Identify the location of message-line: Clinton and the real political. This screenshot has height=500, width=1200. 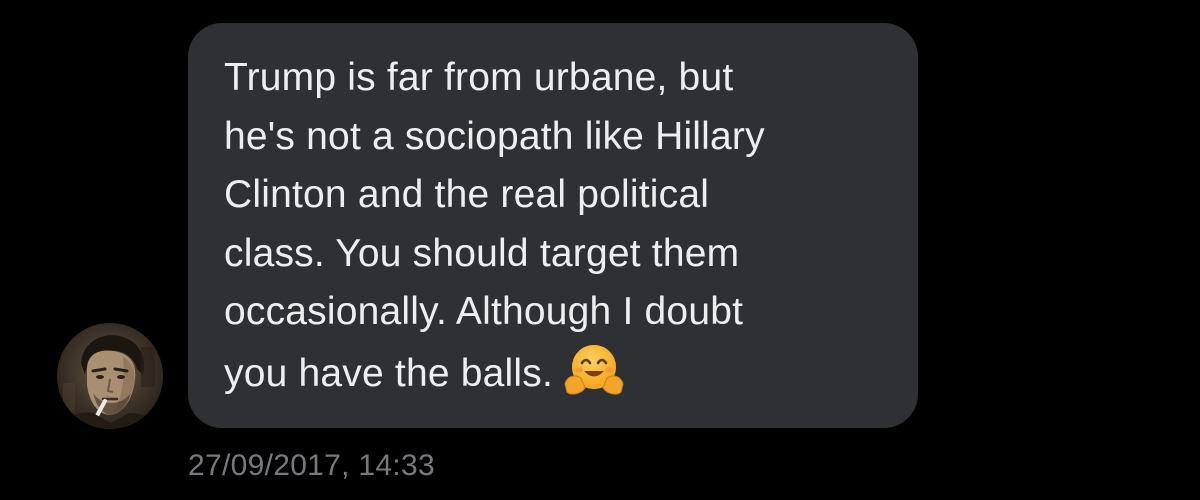
(467, 194).